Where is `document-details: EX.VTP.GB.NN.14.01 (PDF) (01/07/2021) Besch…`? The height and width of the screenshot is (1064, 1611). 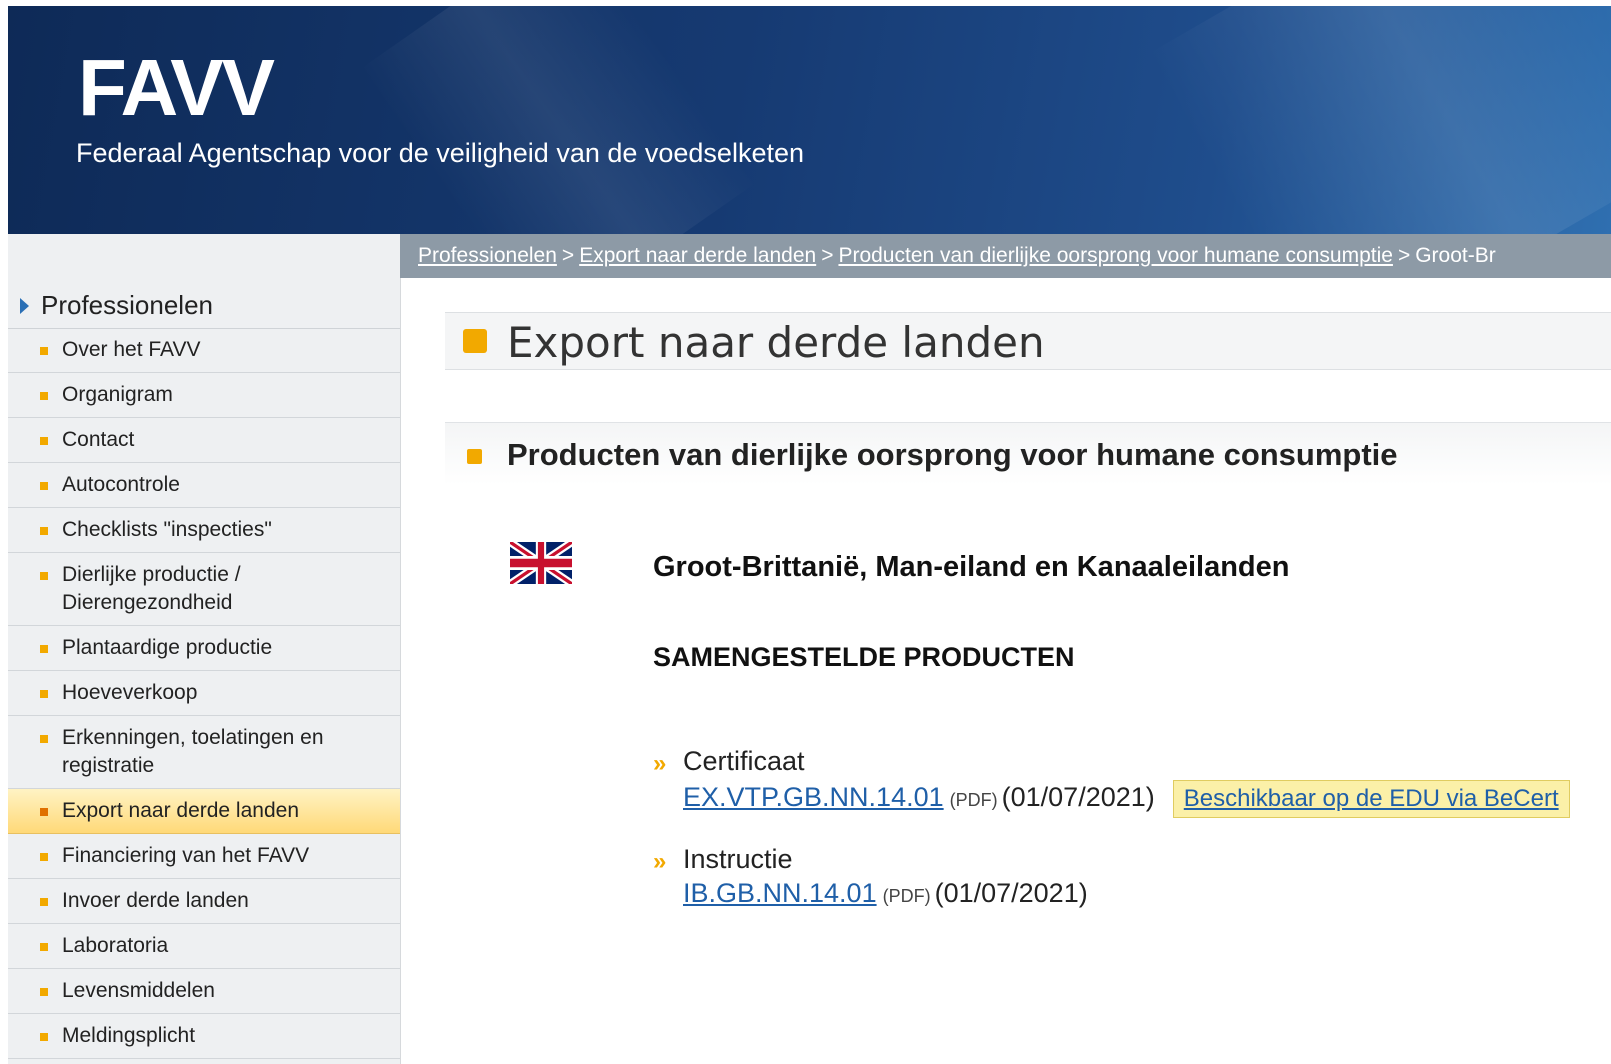
document-details: EX.VTP.GB.NN.14.01 (PDF) (01/07/2021) Besch… is located at coordinates (1126, 799).